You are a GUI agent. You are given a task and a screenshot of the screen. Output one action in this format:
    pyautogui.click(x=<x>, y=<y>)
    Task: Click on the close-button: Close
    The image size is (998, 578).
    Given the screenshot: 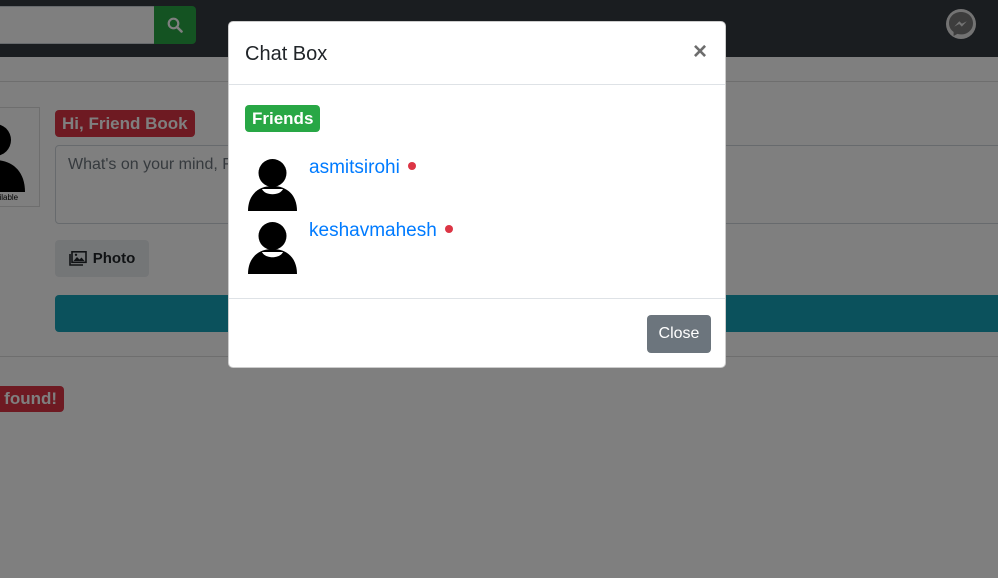 What is the action you would take?
    pyautogui.click(x=679, y=334)
    